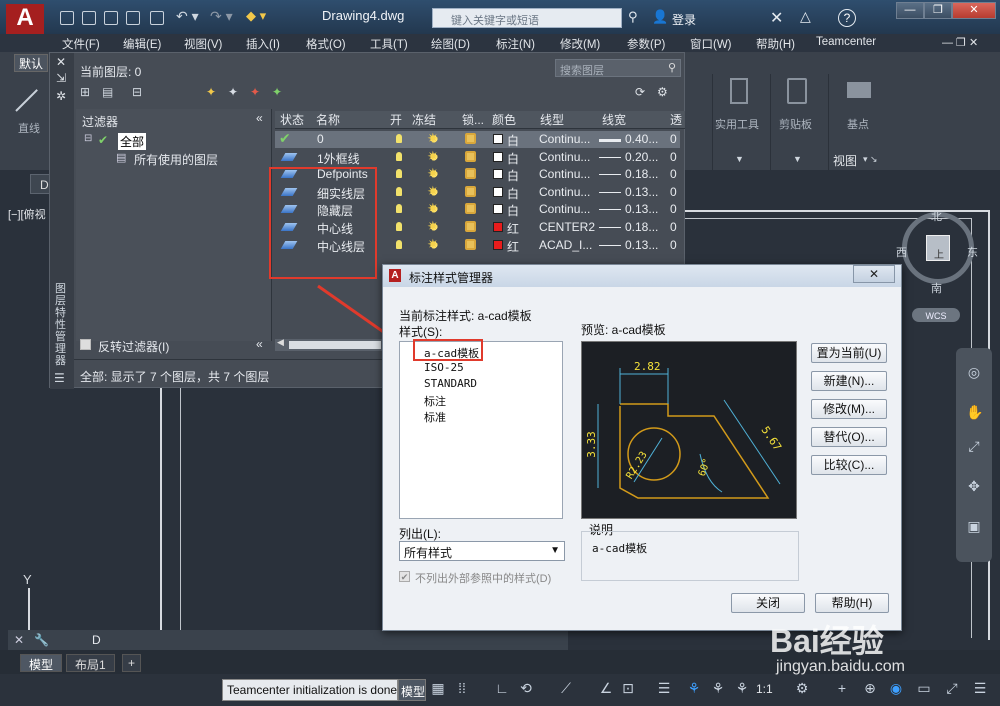 This screenshot has width=1000, height=706. I want to click on redo-icon: ↷ ▾, so click(221, 16).